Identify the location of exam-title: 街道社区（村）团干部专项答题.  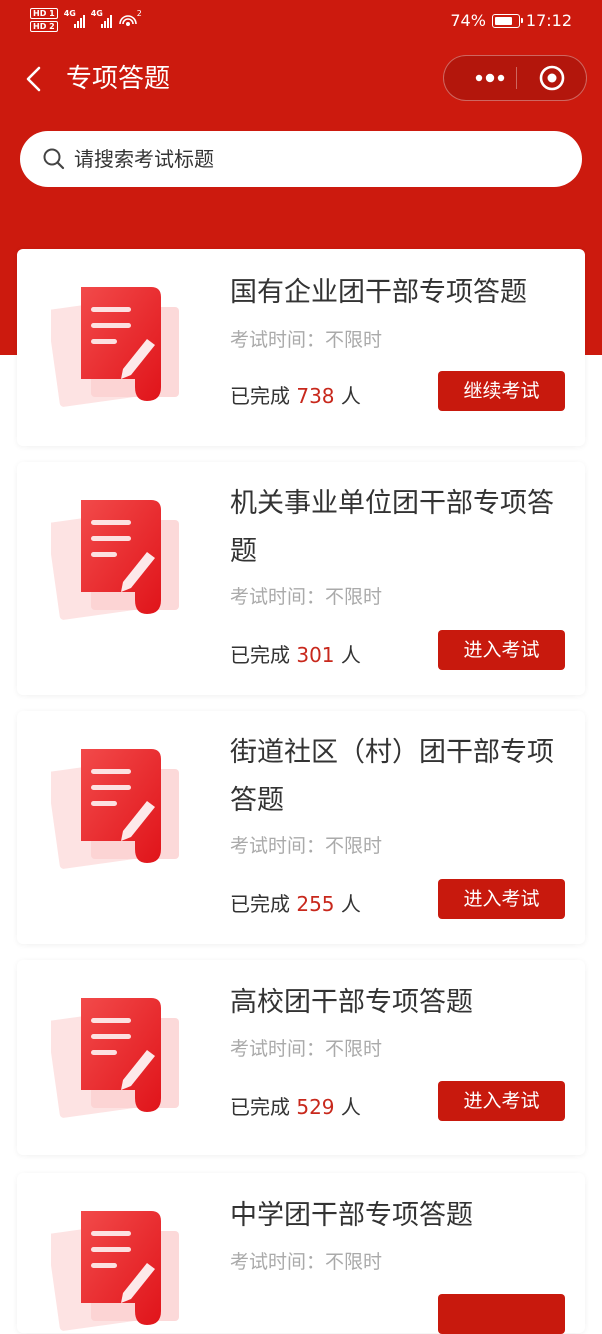
(392, 776).